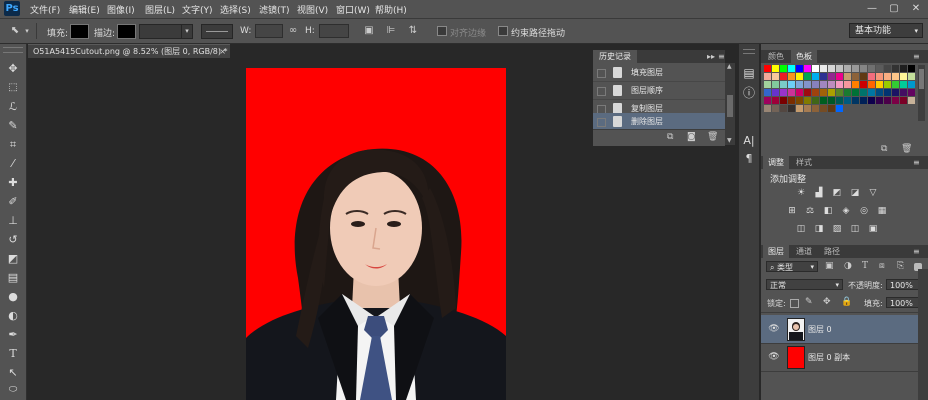 The height and width of the screenshot is (400, 928). What do you see at coordinates (921, 79) in the screenshot?
I see `scroll-thumb` at bounding box center [921, 79].